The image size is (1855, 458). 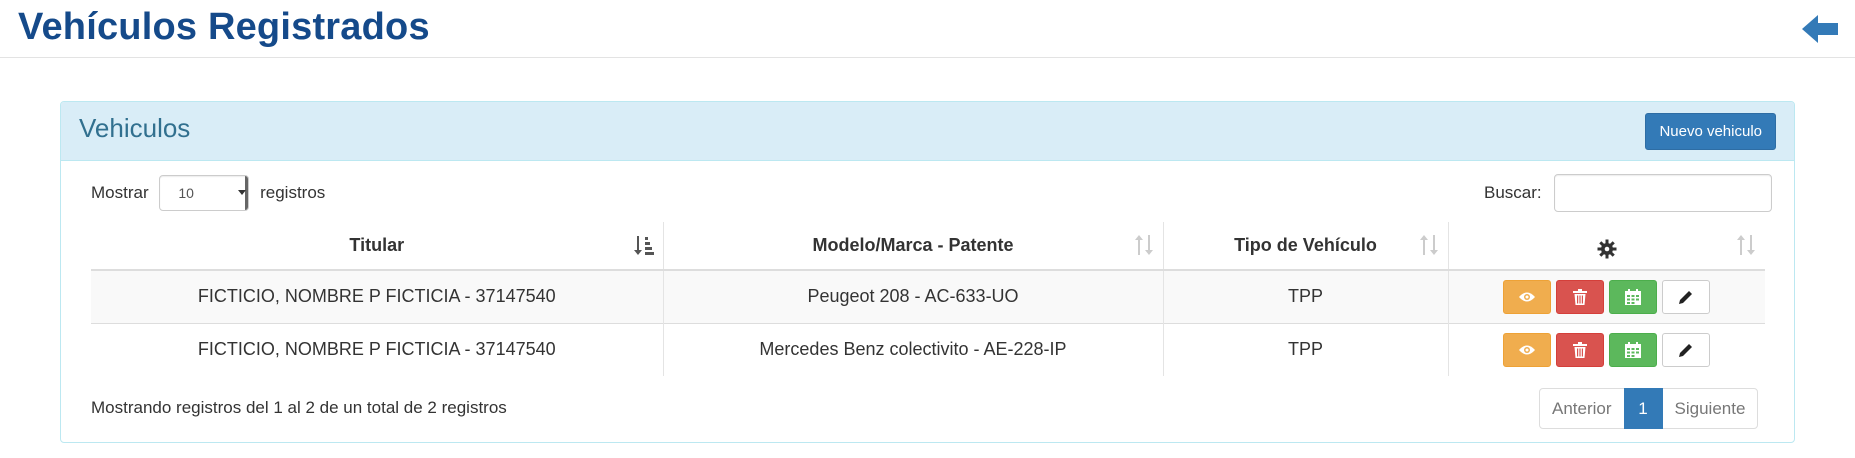 I want to click on column-header-label: Titular, so click(x=377, y=245).